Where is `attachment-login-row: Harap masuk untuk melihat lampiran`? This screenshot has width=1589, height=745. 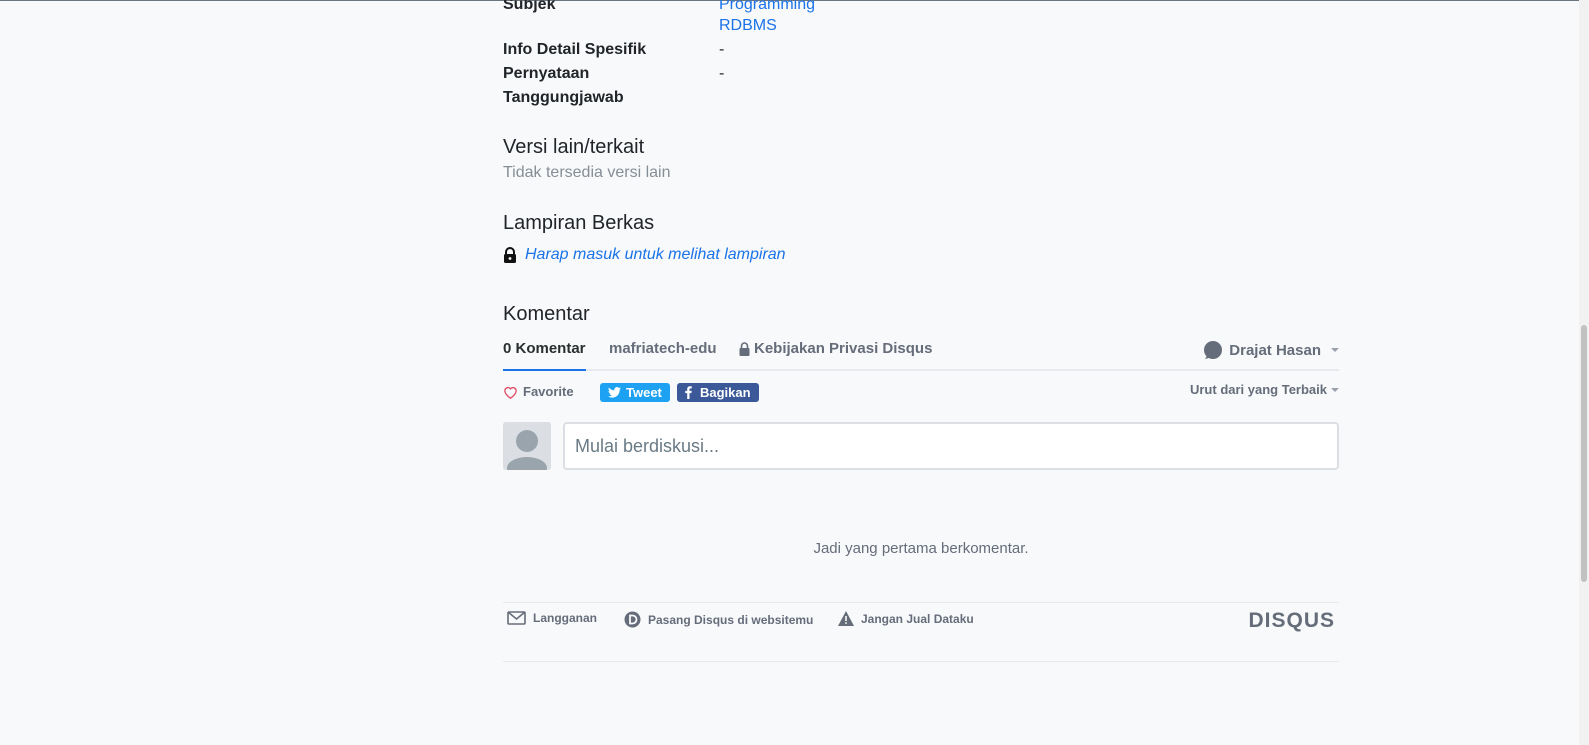
attachment-login-row: Harap masuk untuk melihat lampiran is located at coordinates (644, 255).